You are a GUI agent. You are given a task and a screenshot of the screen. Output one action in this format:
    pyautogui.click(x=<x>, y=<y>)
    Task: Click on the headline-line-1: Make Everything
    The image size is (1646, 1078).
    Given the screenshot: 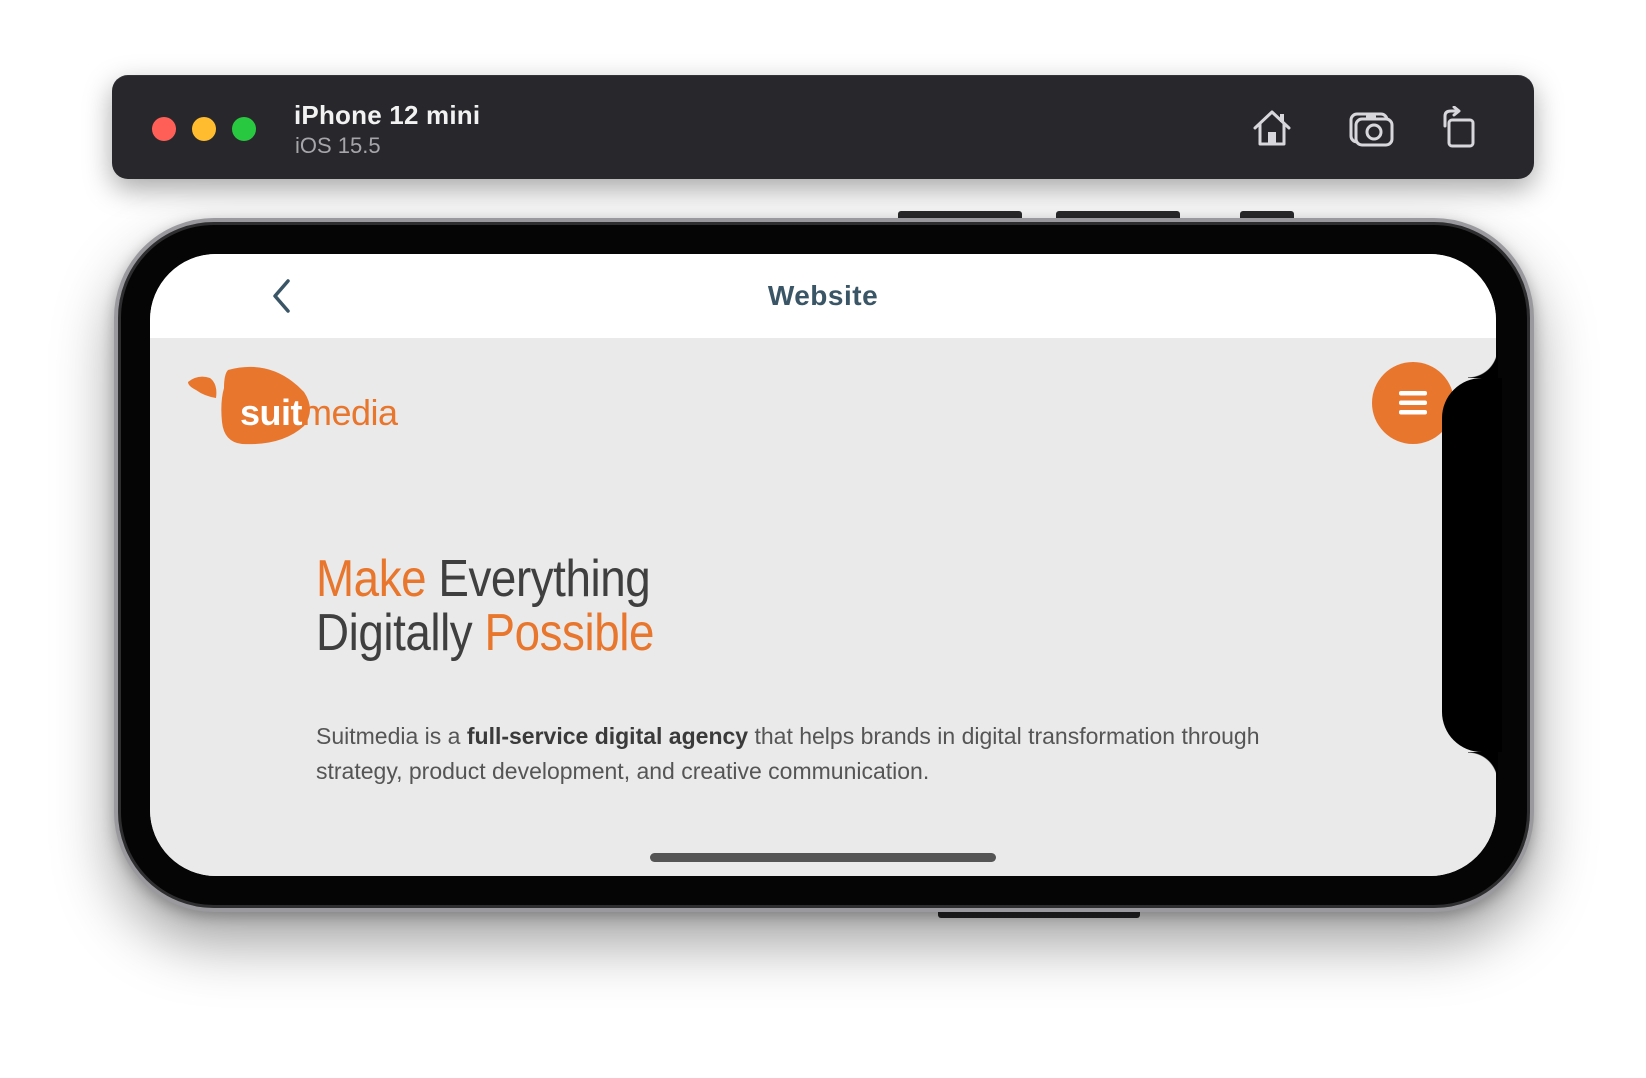 What is the action you would take?
    pyautogui.click(x=485, y=579)
    